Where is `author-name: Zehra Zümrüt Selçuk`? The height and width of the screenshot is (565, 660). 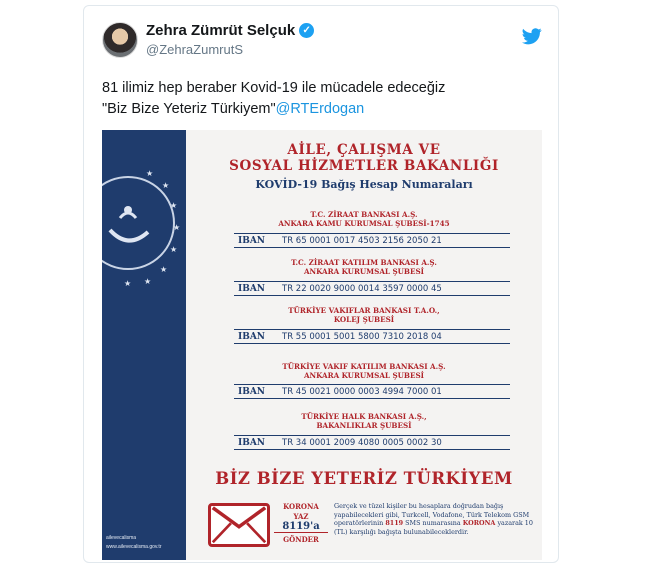
author-name: Zehra Zümrüt Selçuk is located at coordinates (220, 30).